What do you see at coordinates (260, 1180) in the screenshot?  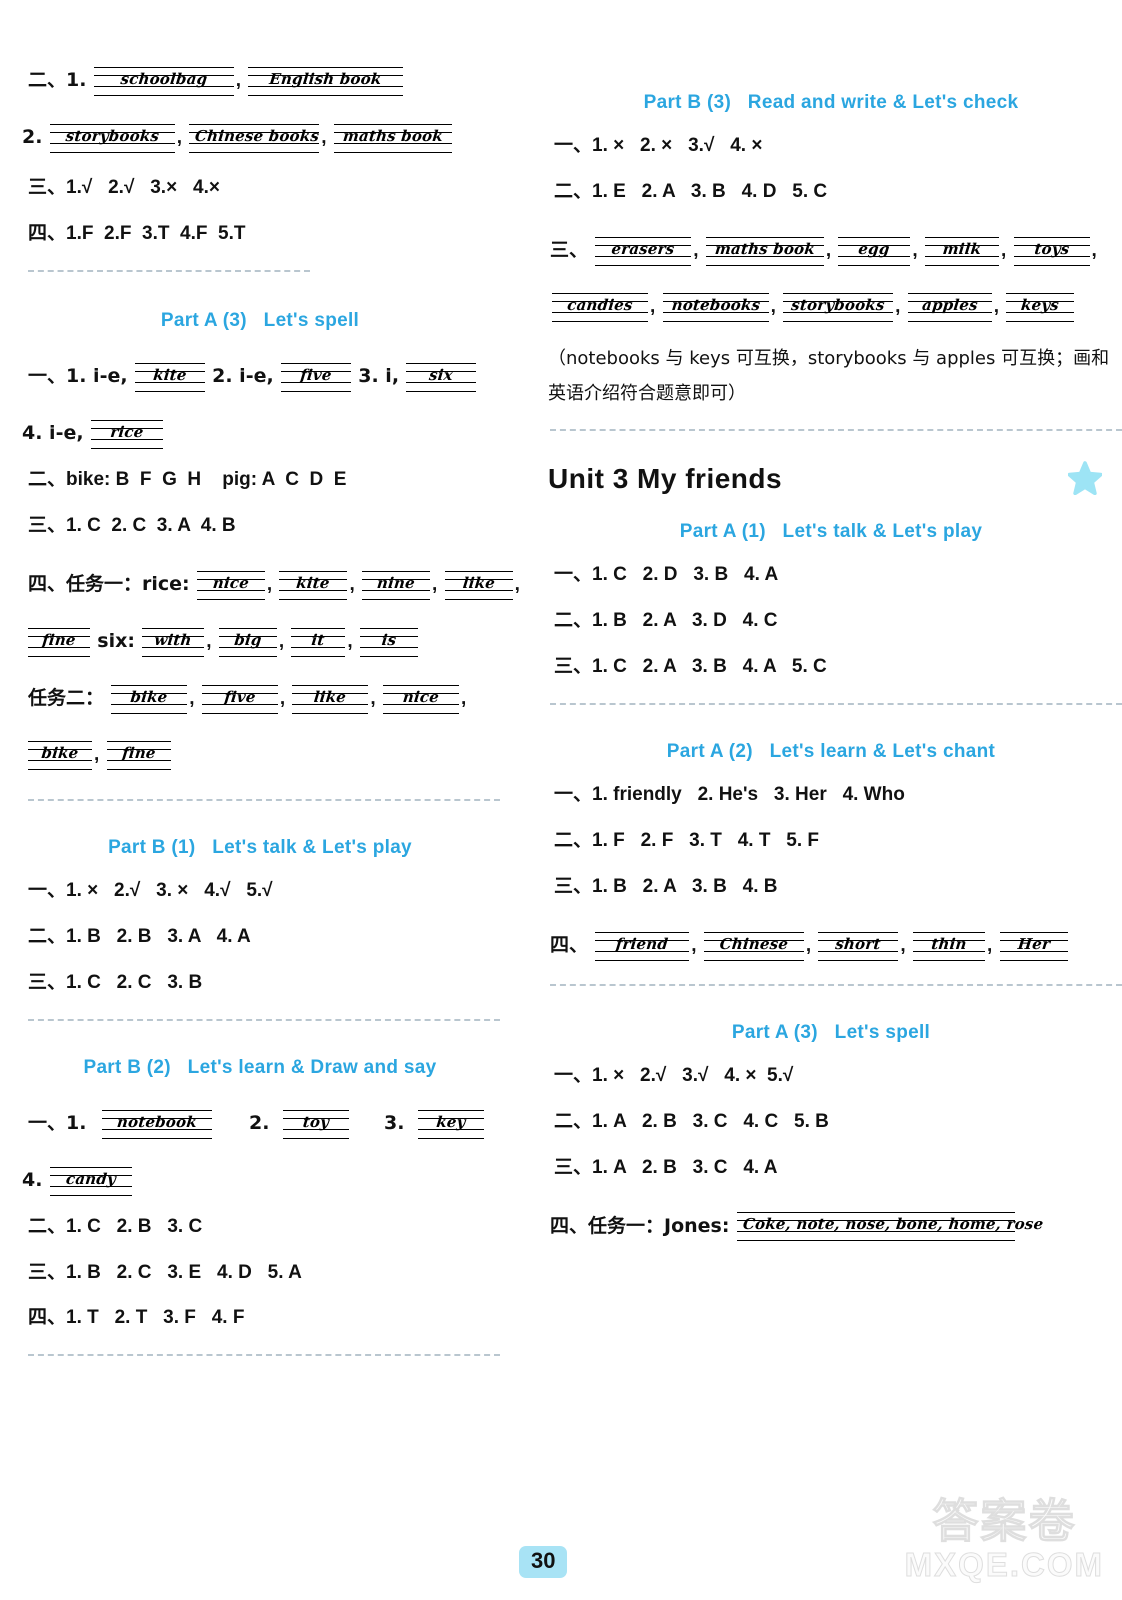 I see `answer-row-handwriting: 4. candy` at bounding box center [260, 1180].